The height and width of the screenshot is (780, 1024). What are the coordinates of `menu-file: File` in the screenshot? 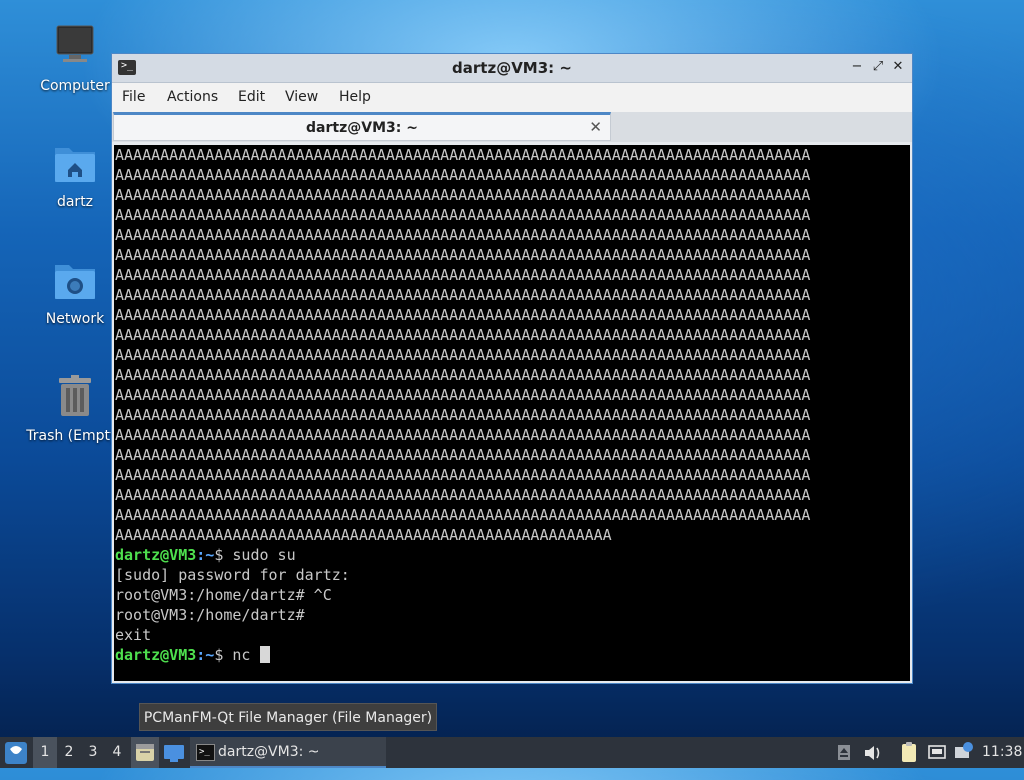 It's located at (133, 97).